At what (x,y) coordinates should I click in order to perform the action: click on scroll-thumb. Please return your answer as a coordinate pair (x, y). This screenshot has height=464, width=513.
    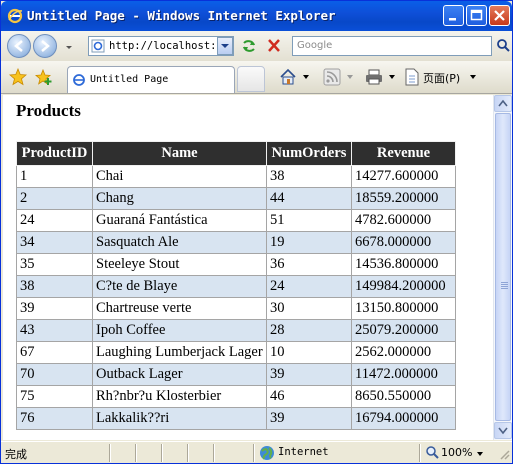
    Looking at the image, I should click on (503, 267).